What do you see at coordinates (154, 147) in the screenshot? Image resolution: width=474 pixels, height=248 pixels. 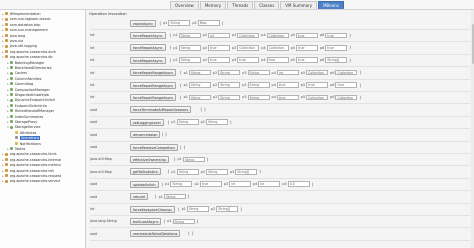 I see `invoke-operation-button: forceRemoveCompletion` at bounding box center [154, 147].